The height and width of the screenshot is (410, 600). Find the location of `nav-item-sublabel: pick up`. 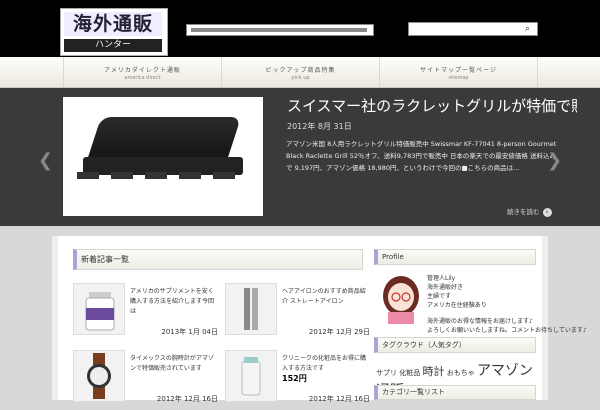

nav-item-sublabel: pick up is located at coordinates (300, 78).